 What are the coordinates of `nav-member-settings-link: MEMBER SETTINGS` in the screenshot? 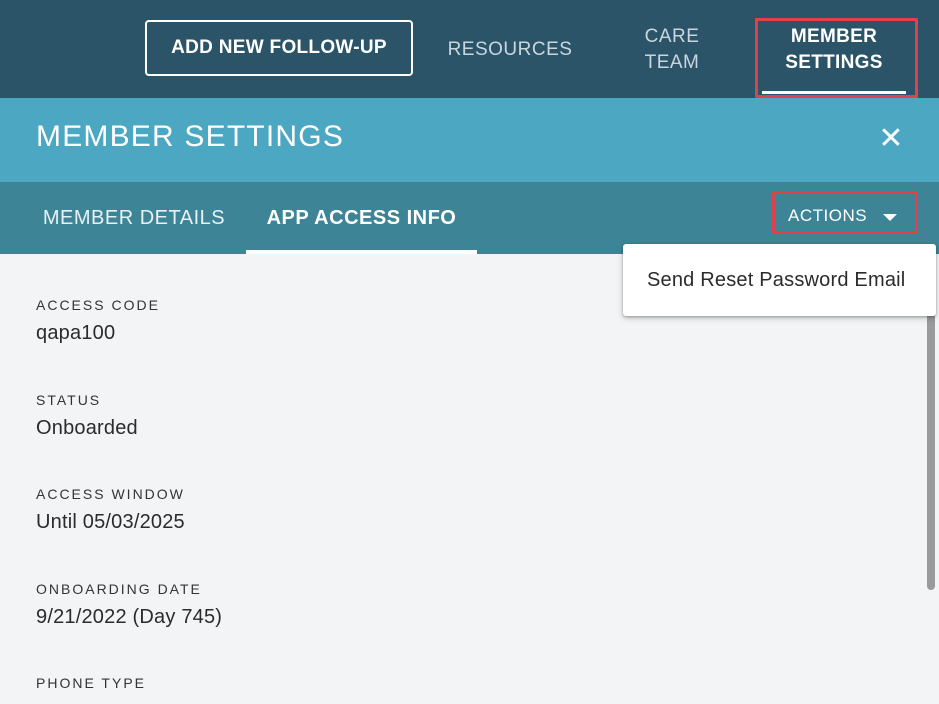 It's located at (834, 57).